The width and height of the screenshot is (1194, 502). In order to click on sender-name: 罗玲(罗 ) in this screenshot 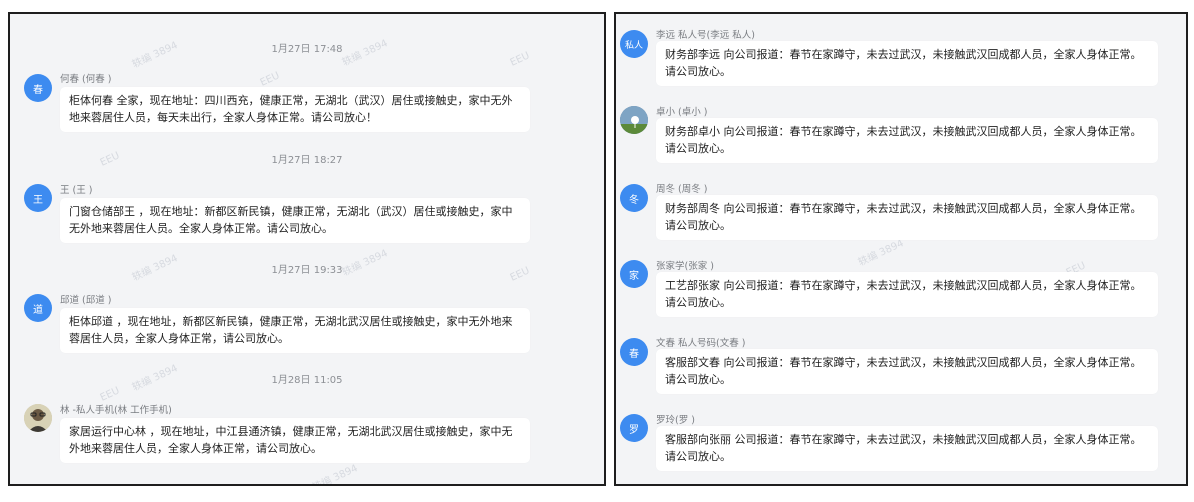, I will do `click(675, 420)`.